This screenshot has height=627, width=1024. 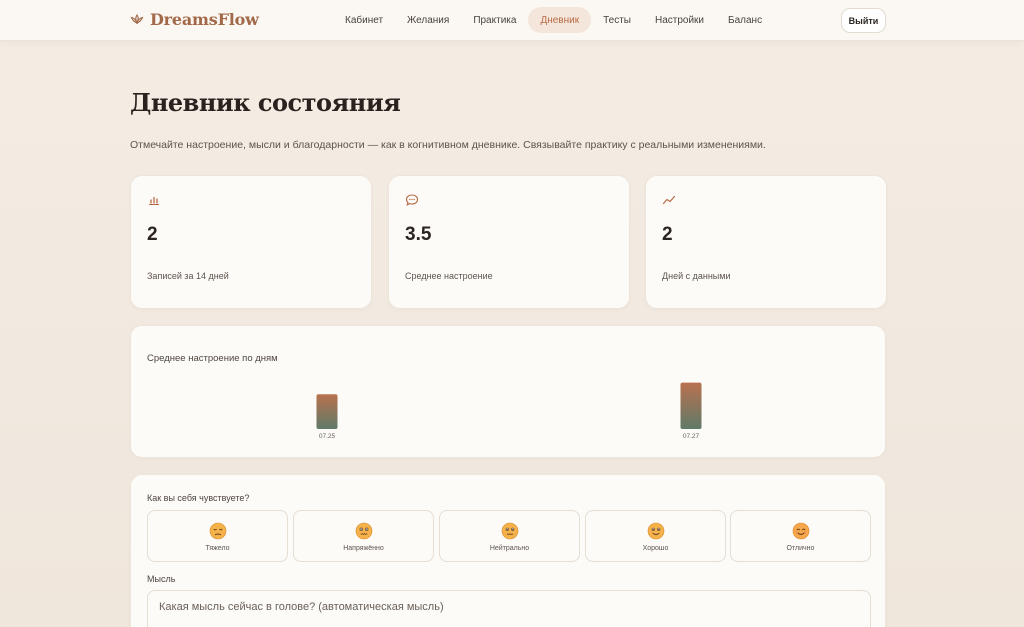 I want to click on nav-item-wishes: Желания, so click(x=428, y=20).